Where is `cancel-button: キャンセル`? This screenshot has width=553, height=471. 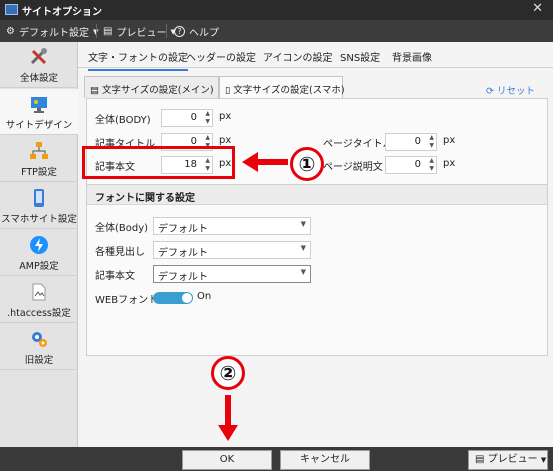 cancel-button: キャンセル is located at coordinates (325, 460).